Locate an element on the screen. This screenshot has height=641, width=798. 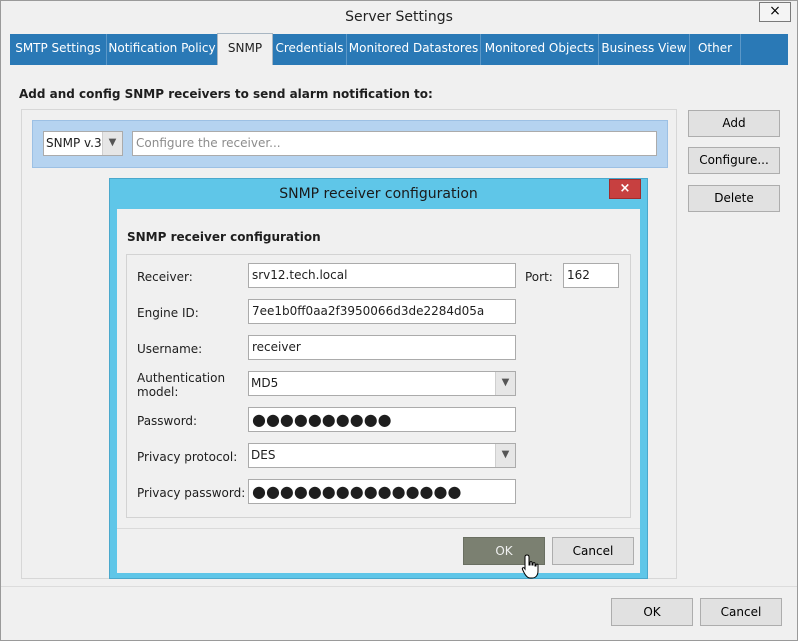
tab-smtp-settings: SMTP Settings is located at coordinates (58, 49).